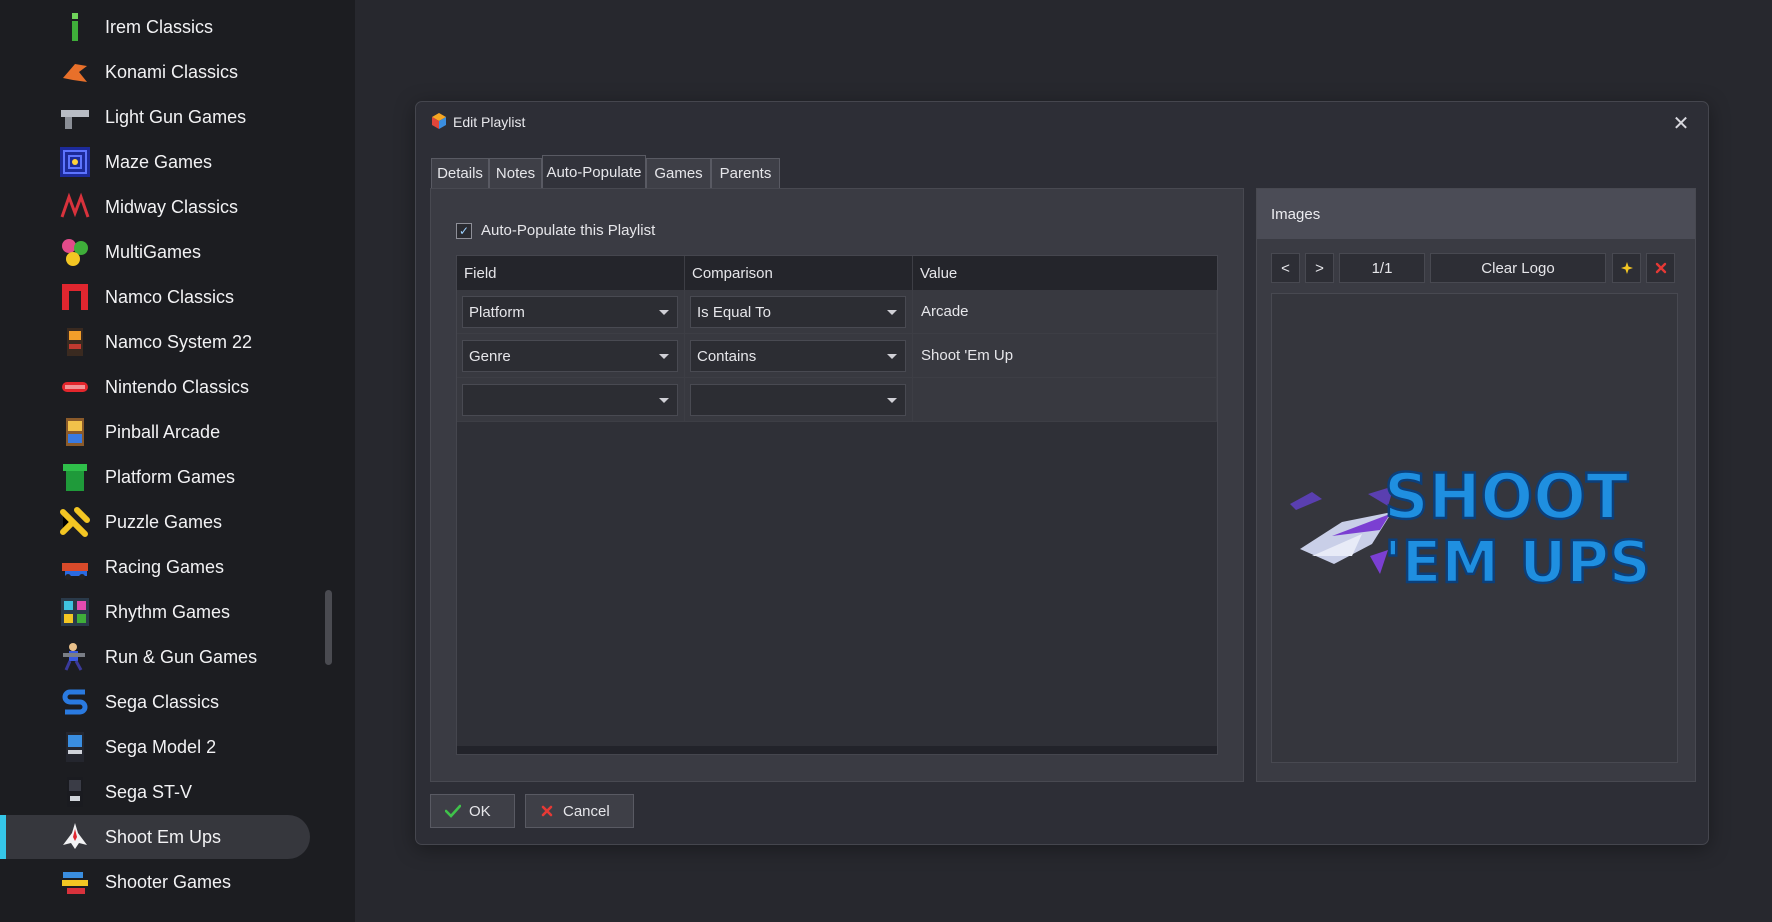  I want to click on tab-notes: Notes, so click(515, 173).